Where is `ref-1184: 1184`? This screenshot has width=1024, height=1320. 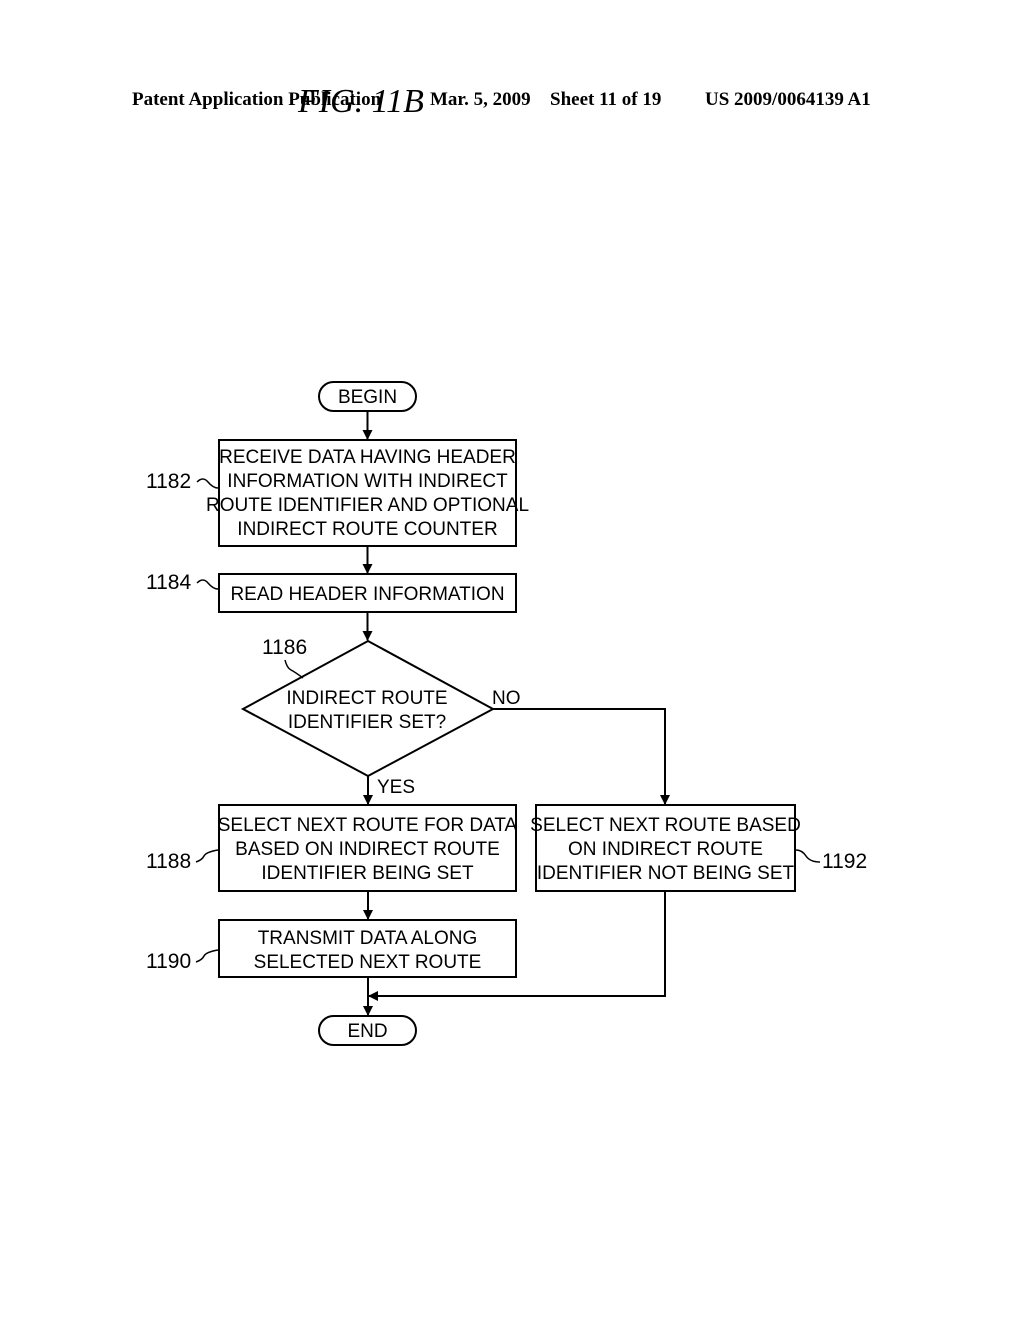 ref-1184: 1184 is located at coordinates (168, 582).